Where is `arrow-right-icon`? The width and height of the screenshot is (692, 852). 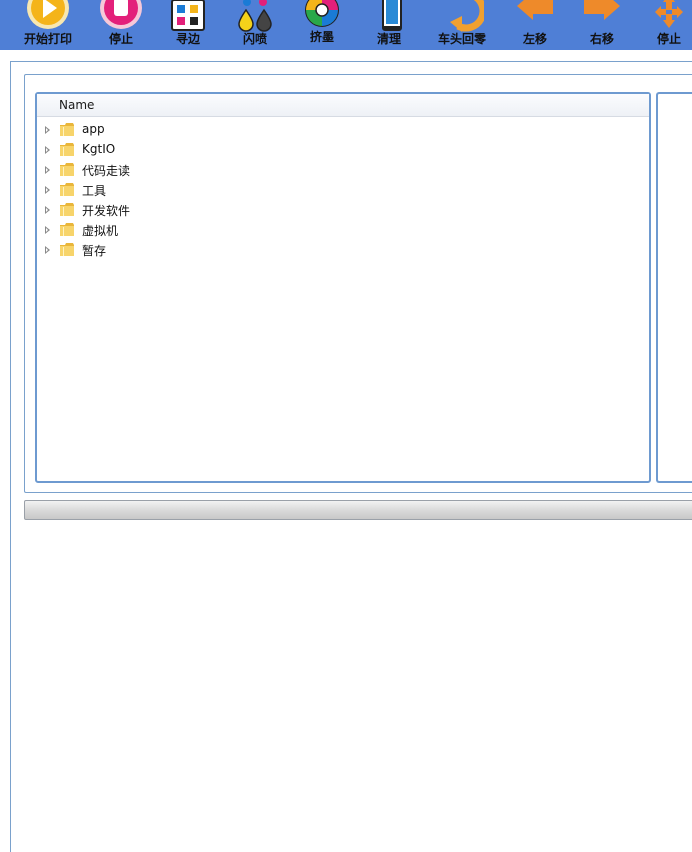 arrow-right-icon is located at coordinates (602, 17).